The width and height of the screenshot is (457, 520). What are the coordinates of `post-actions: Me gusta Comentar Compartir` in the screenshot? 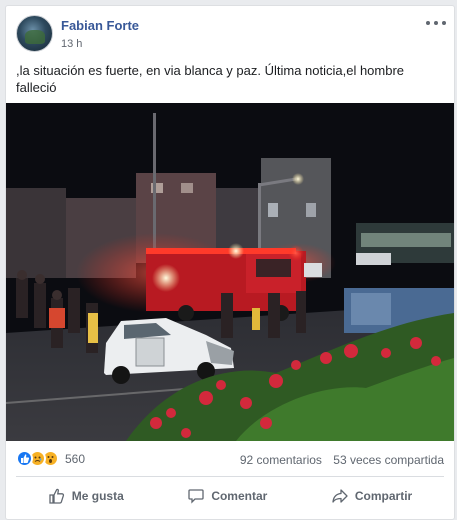 It's located at (230, 496).